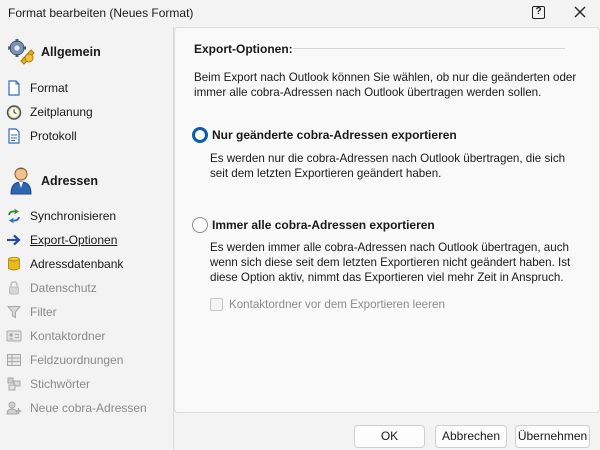 This screenshot has width=600, height=450. Describe the element at coordinates (14, 336) in the screenshot. I see `contact-card-icon` at that location.